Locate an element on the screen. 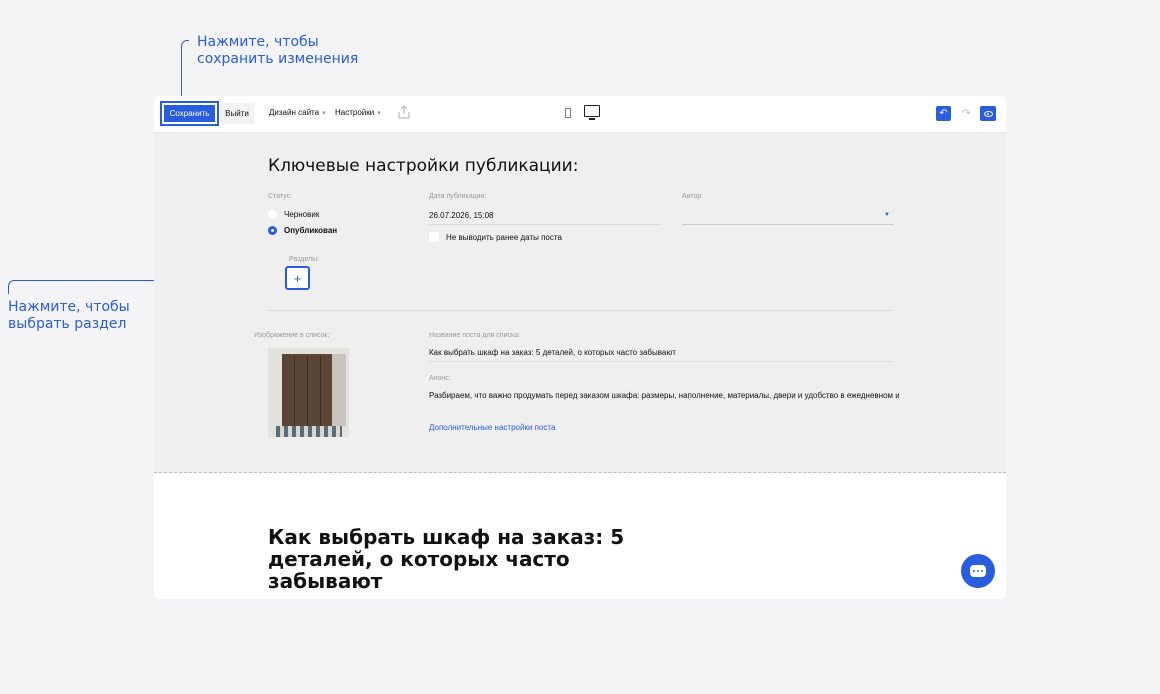 This screenshot has width=1160, height=694. mobile-view-icon is located at coordinates (568, 113).